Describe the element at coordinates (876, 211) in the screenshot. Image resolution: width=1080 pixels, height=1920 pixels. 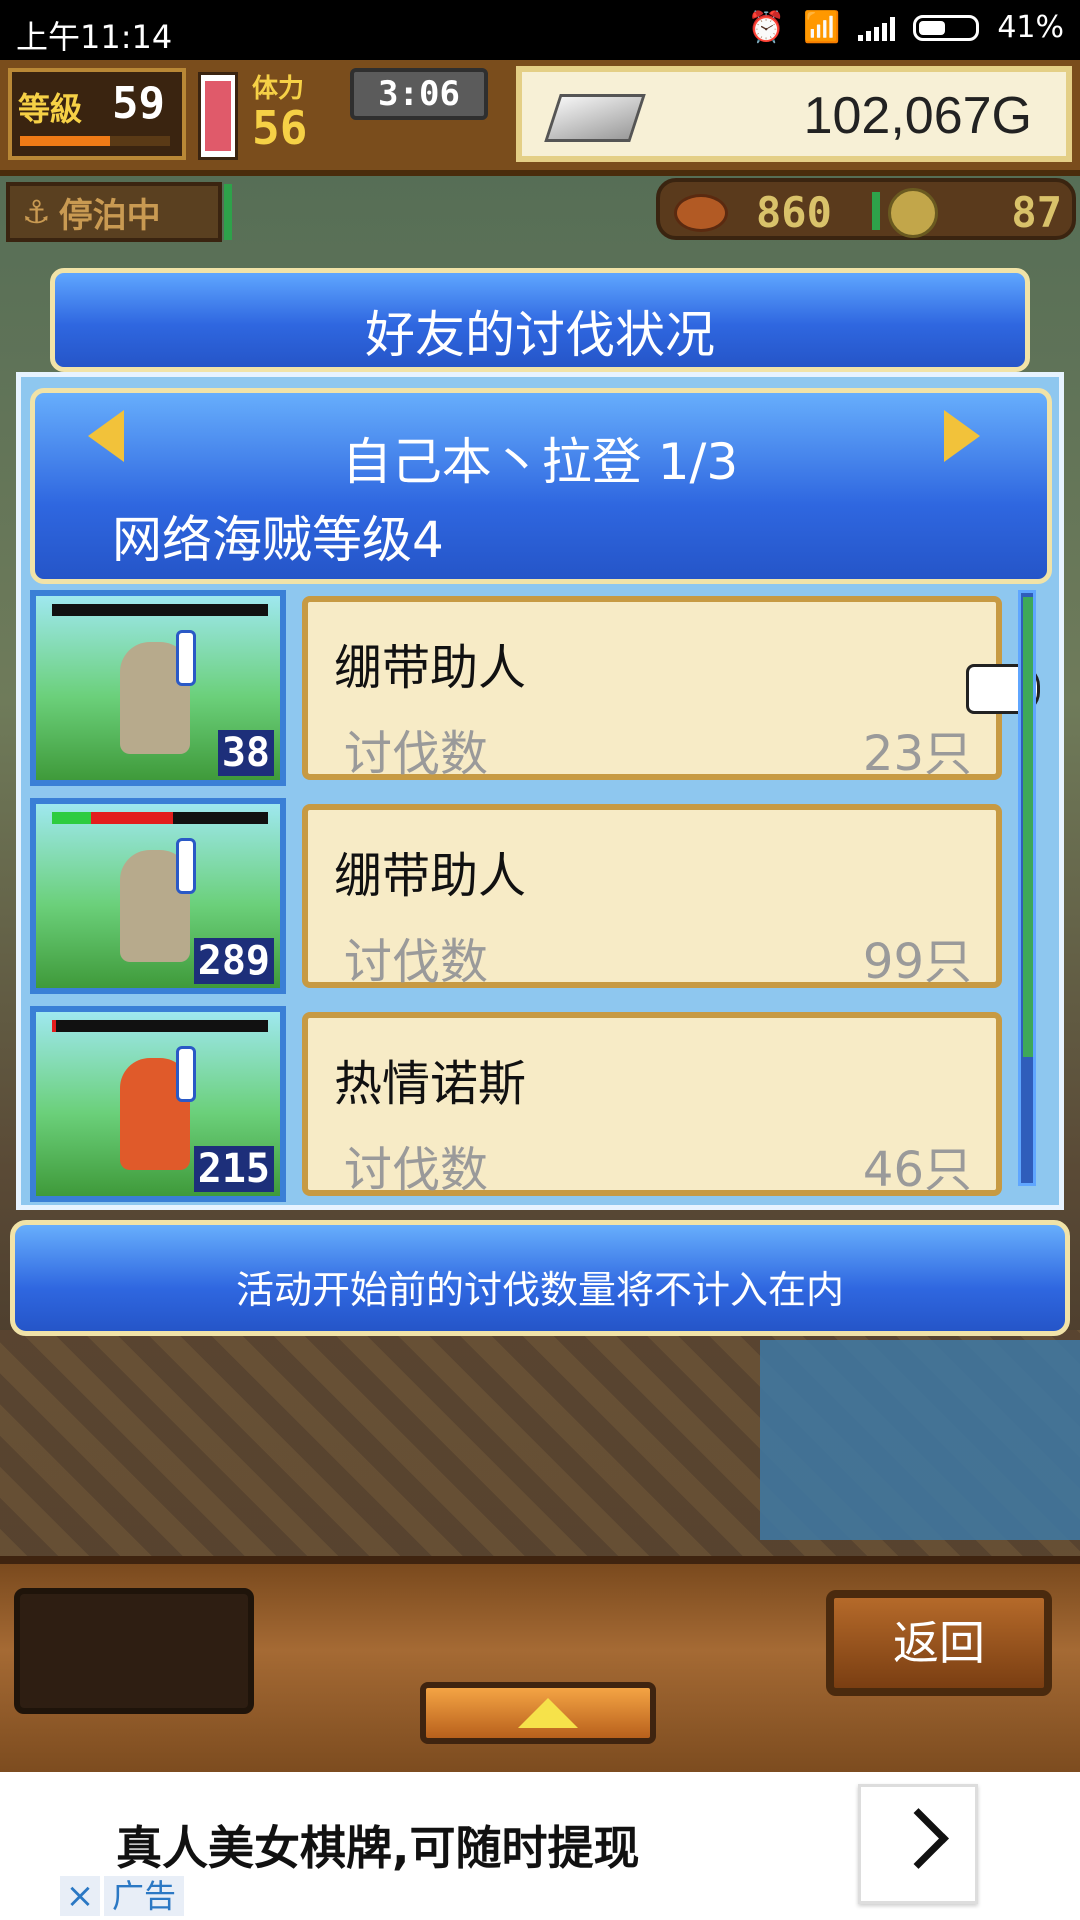
I see `resource-separator` at that location.